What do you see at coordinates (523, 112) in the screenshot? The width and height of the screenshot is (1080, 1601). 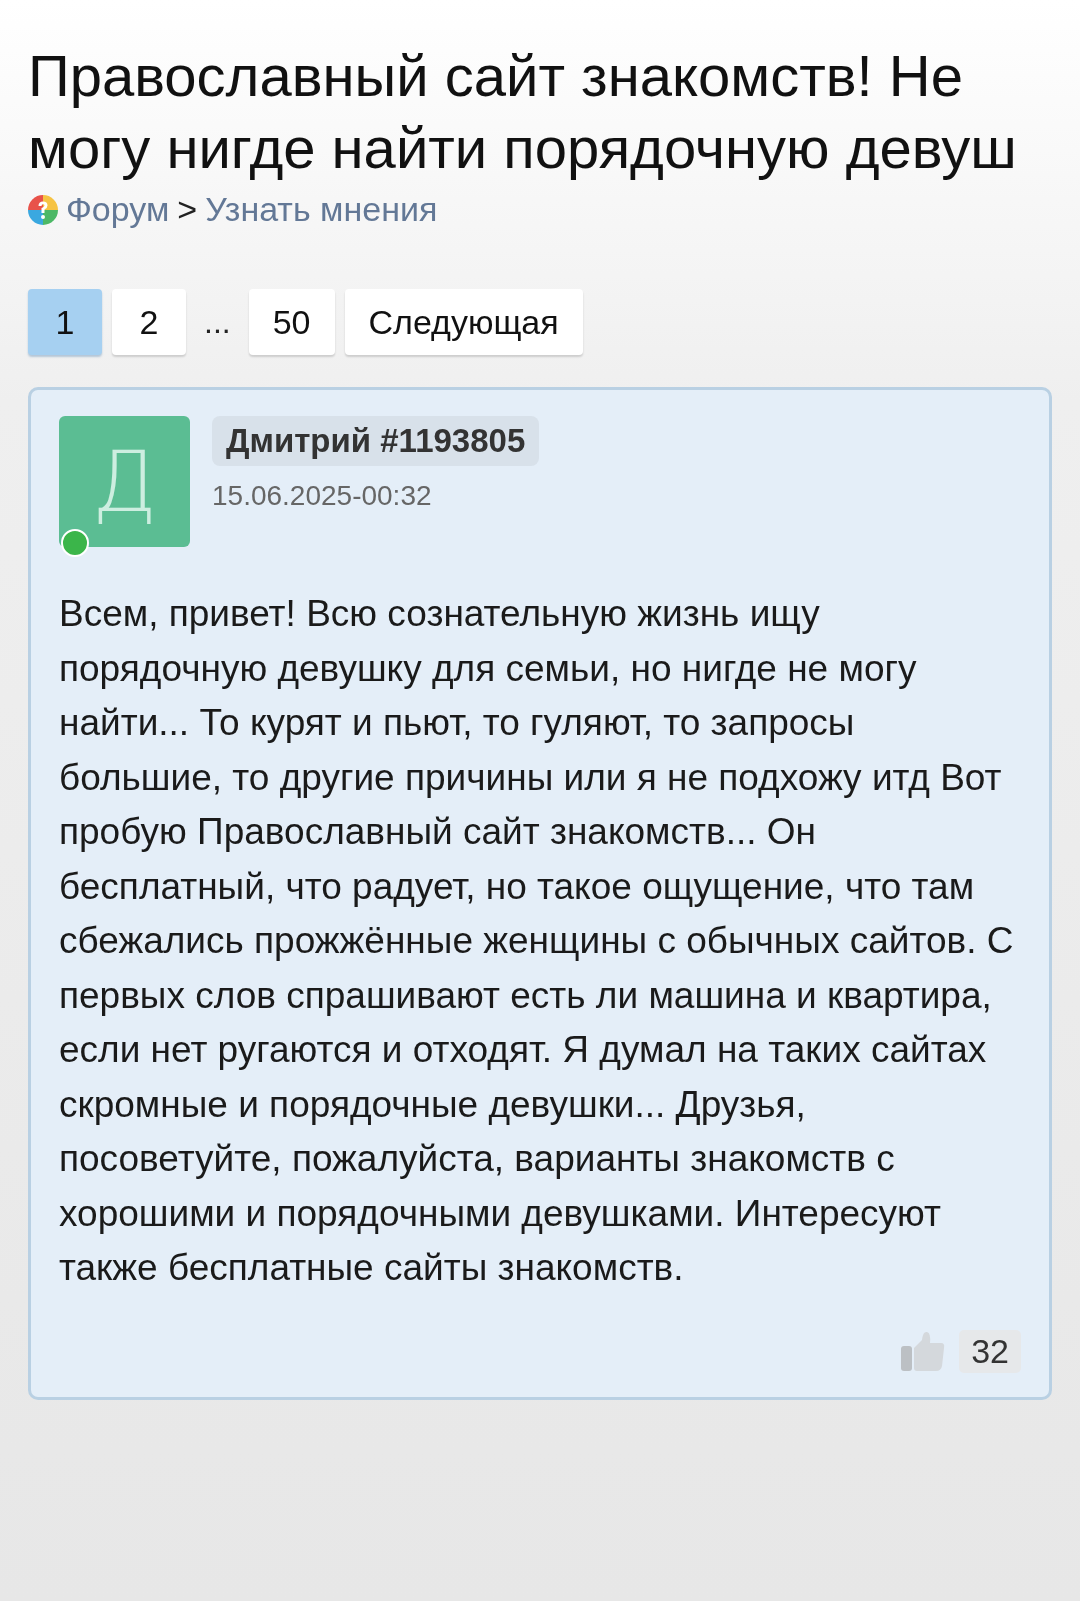 I see `page-title: Православный сайт знакомств! Не могу нигде найти порядочную девуш` at bounding box center [523, 112].